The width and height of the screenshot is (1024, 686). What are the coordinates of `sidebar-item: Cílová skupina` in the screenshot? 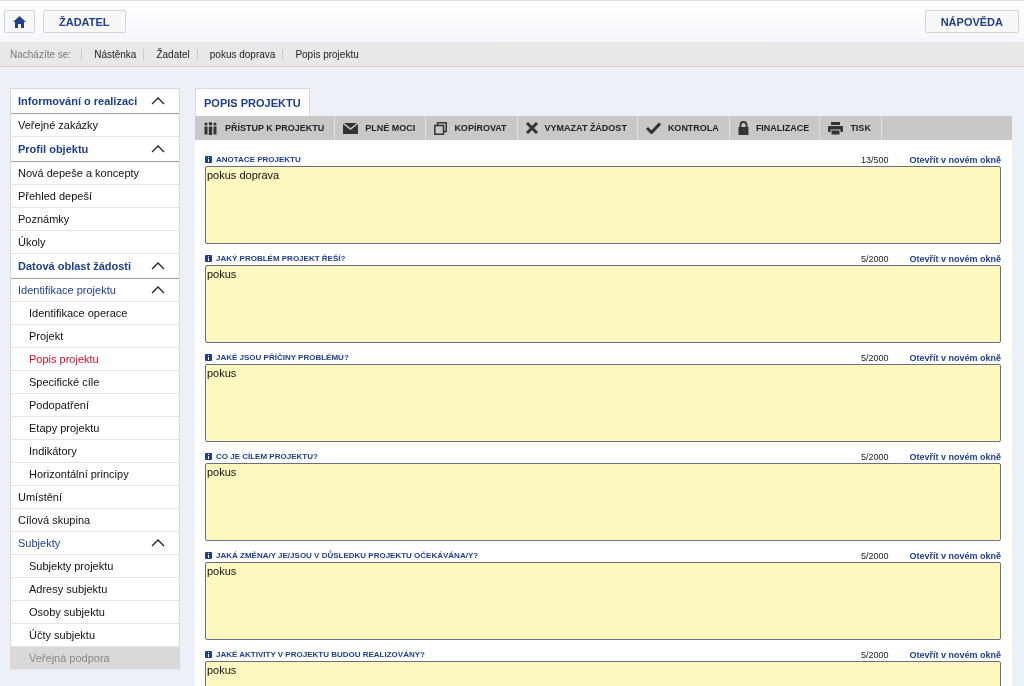 It's located at (95, 520).